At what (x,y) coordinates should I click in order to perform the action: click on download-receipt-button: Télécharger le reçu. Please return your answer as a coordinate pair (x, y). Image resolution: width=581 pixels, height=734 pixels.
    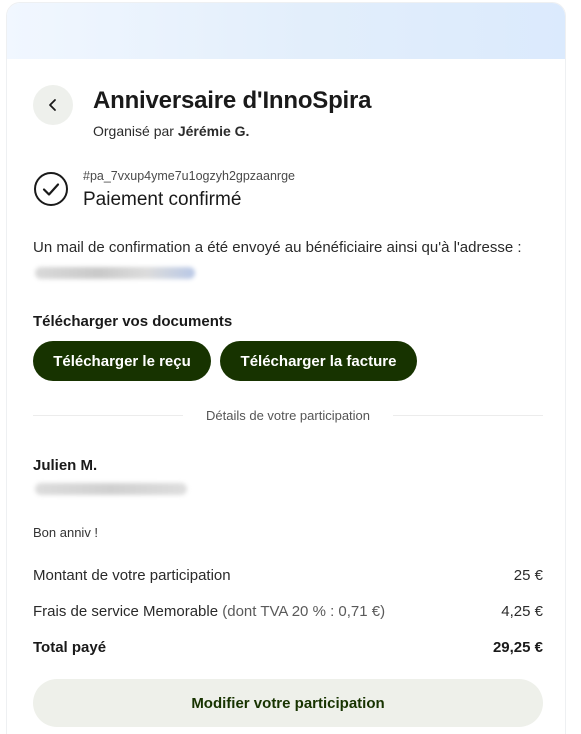
    Looking at the image, I should click on (122, 361).